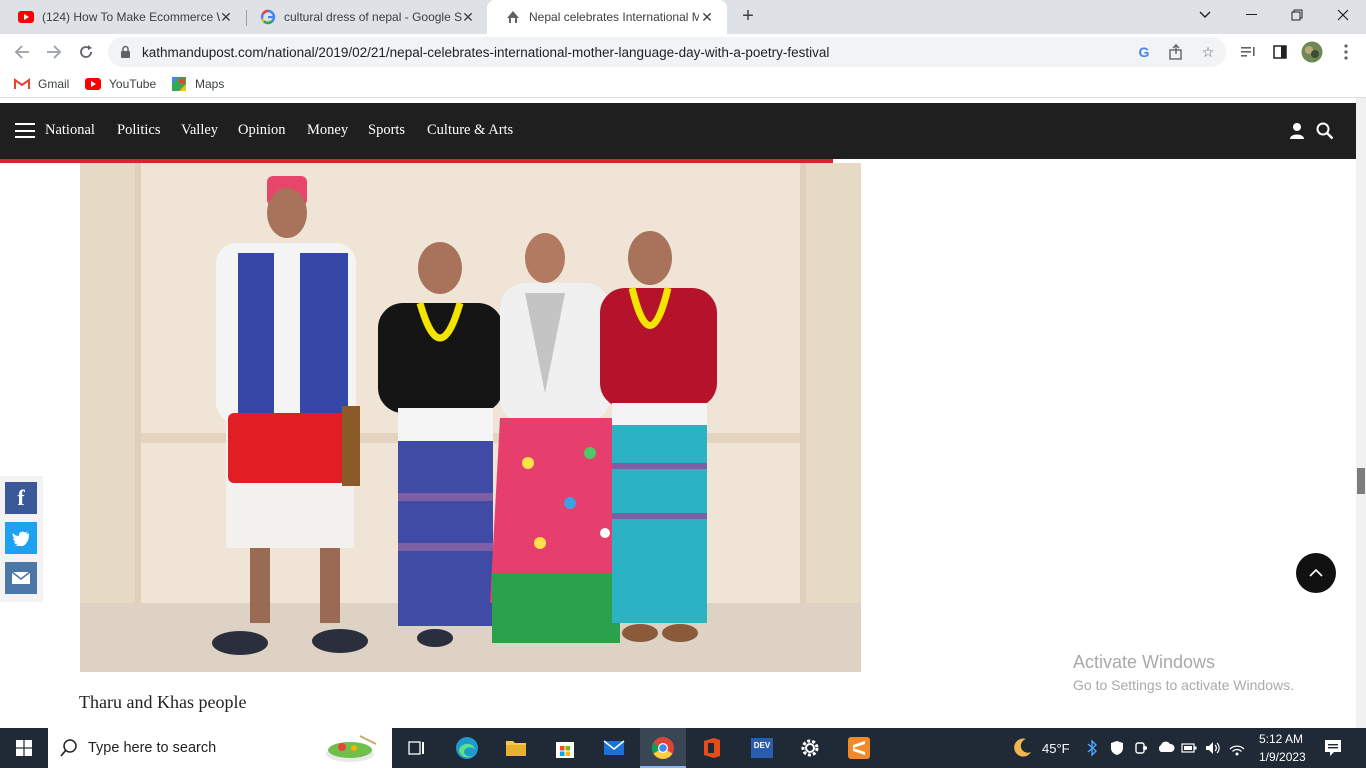 The image size is (1366, 769). Describe the element at coordinates (1316, 573) in the screenshot. I see `back-to-top-button` at that location.